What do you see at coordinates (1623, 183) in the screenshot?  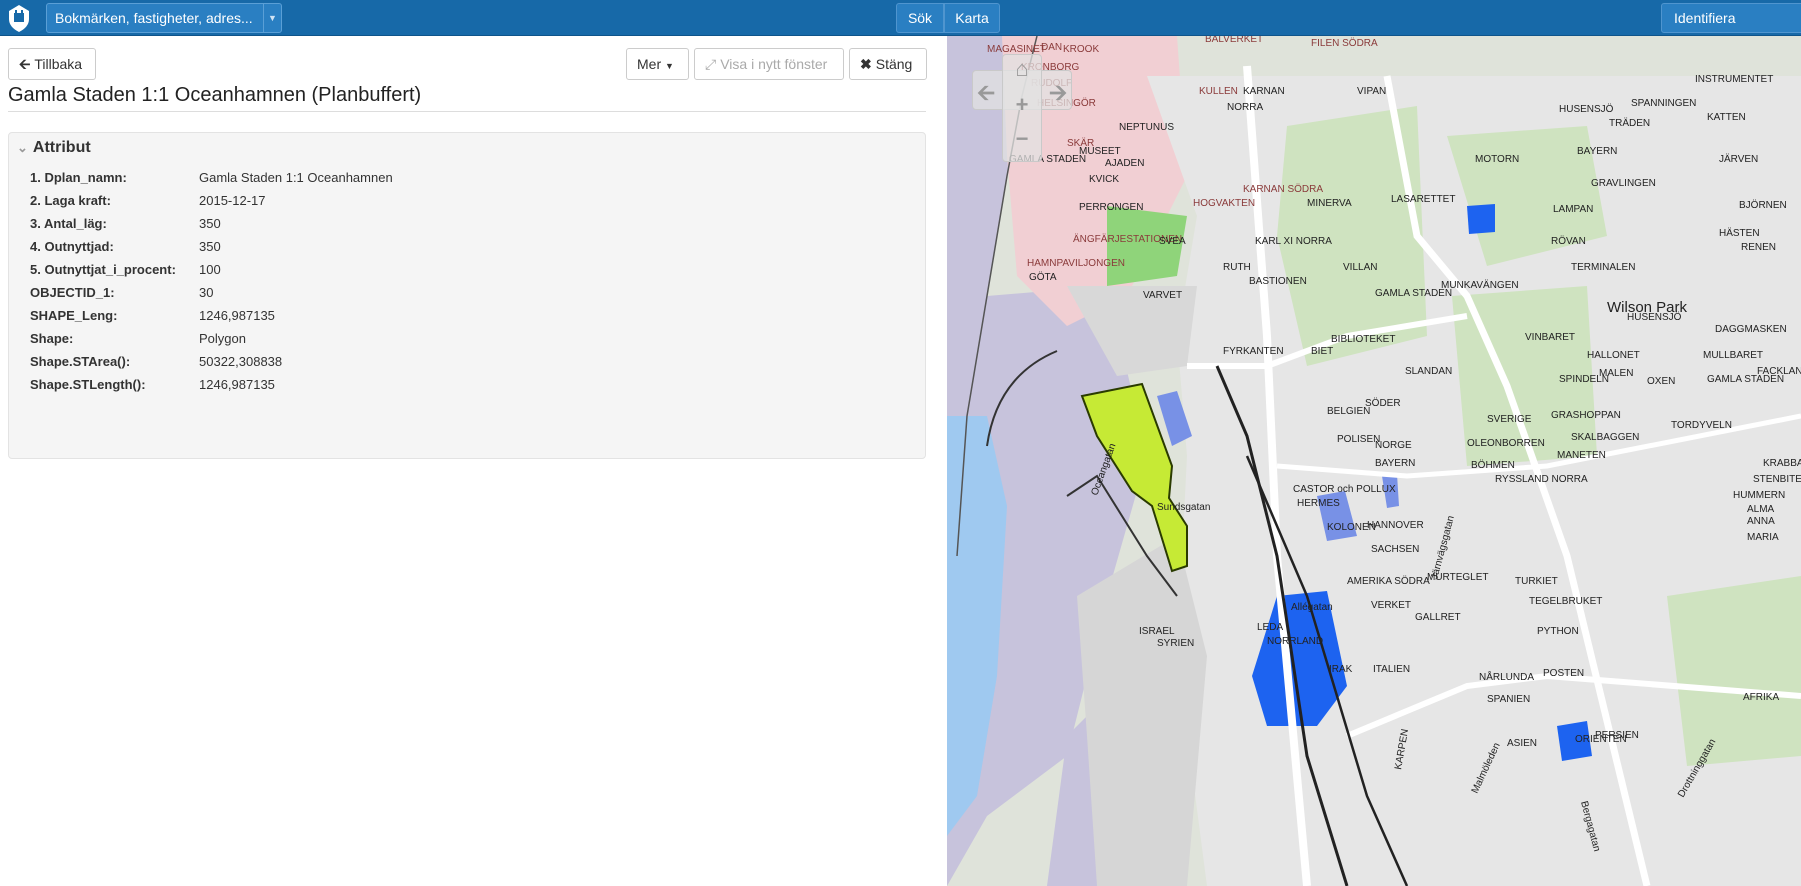 I see `map-label: GRAVLINGEN` at bounding box center [1623, 183].